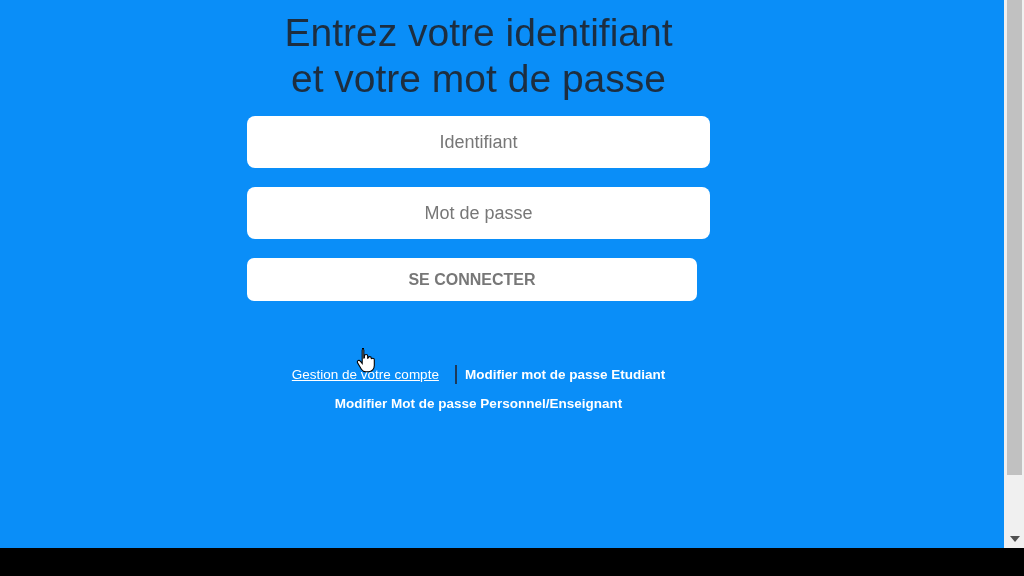 This screenshot has width=1024, height=576. Describe the element at coordinates (478, 403) in the screenshot. I see `account-link: Modifier Mot de passe Personnel/Enseignant` at that location.